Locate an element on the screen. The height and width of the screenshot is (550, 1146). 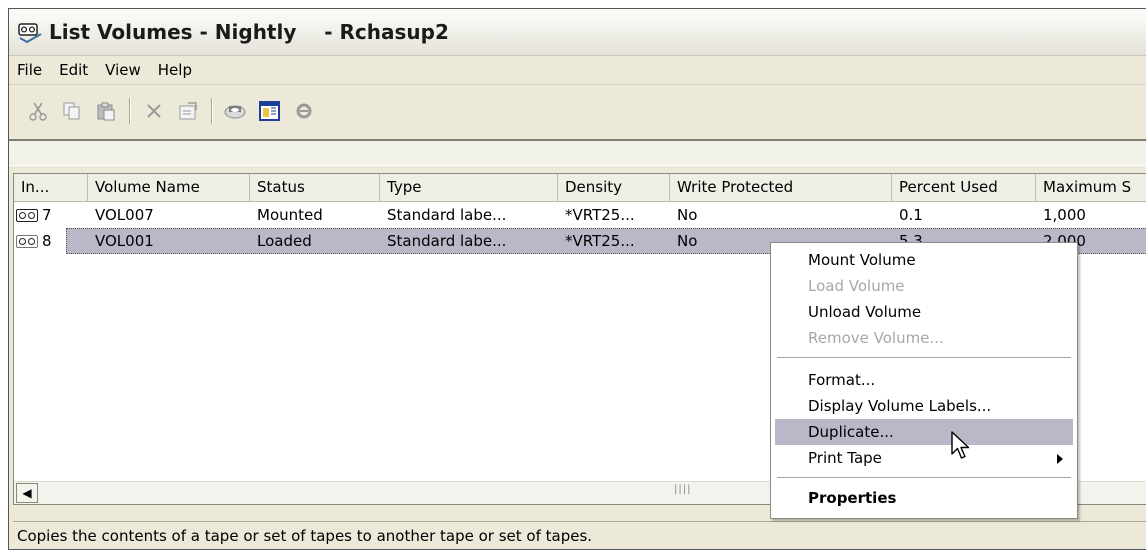
cut-button is located at coordinates (38, 111).